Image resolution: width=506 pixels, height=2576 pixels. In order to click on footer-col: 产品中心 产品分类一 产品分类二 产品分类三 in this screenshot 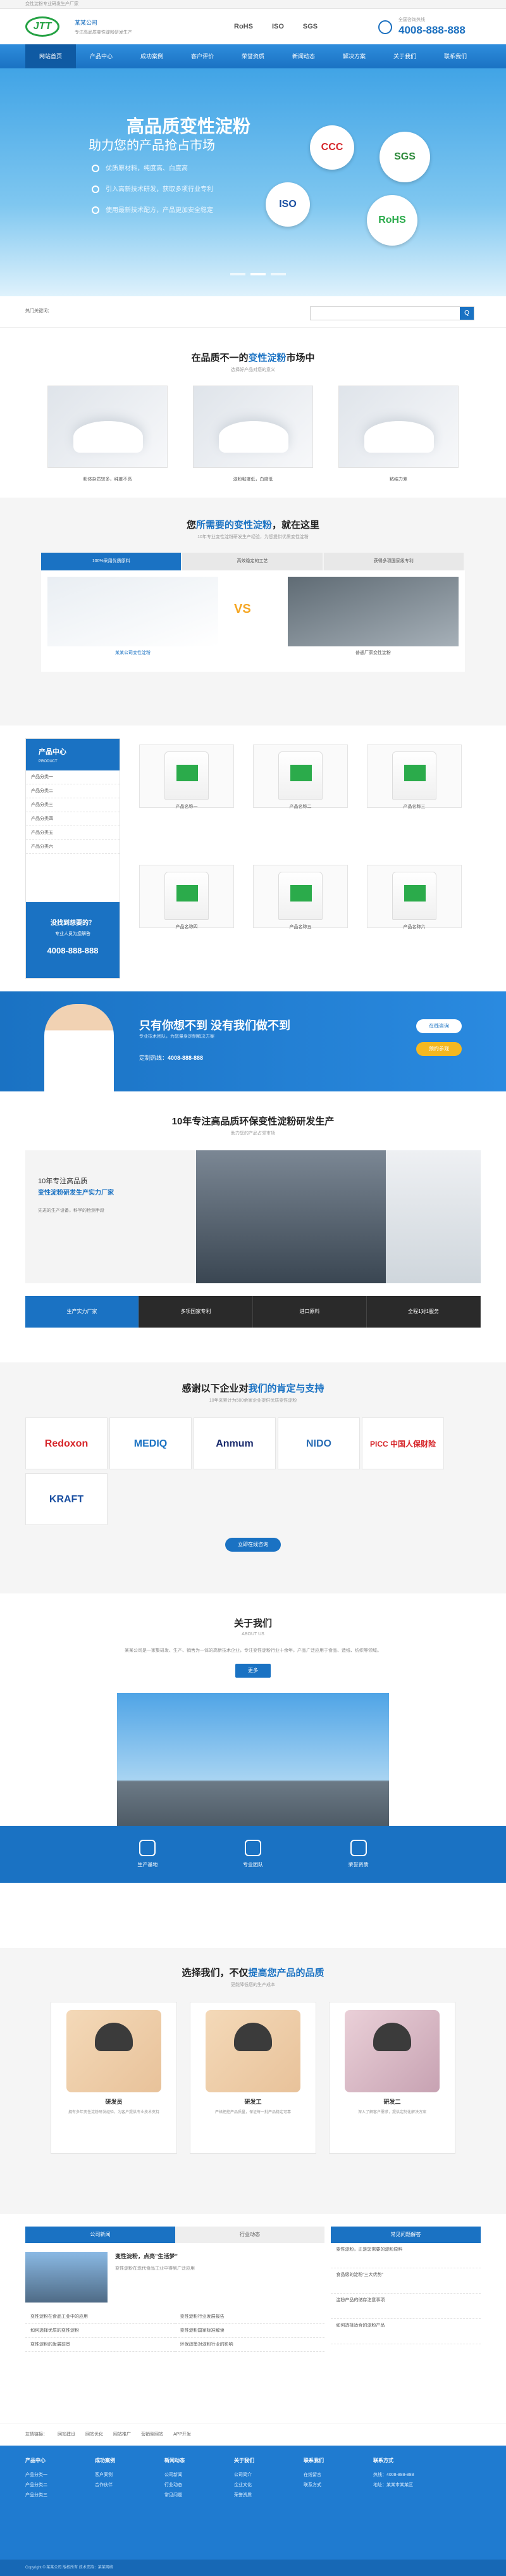, I will do `click(36, 2477)`.